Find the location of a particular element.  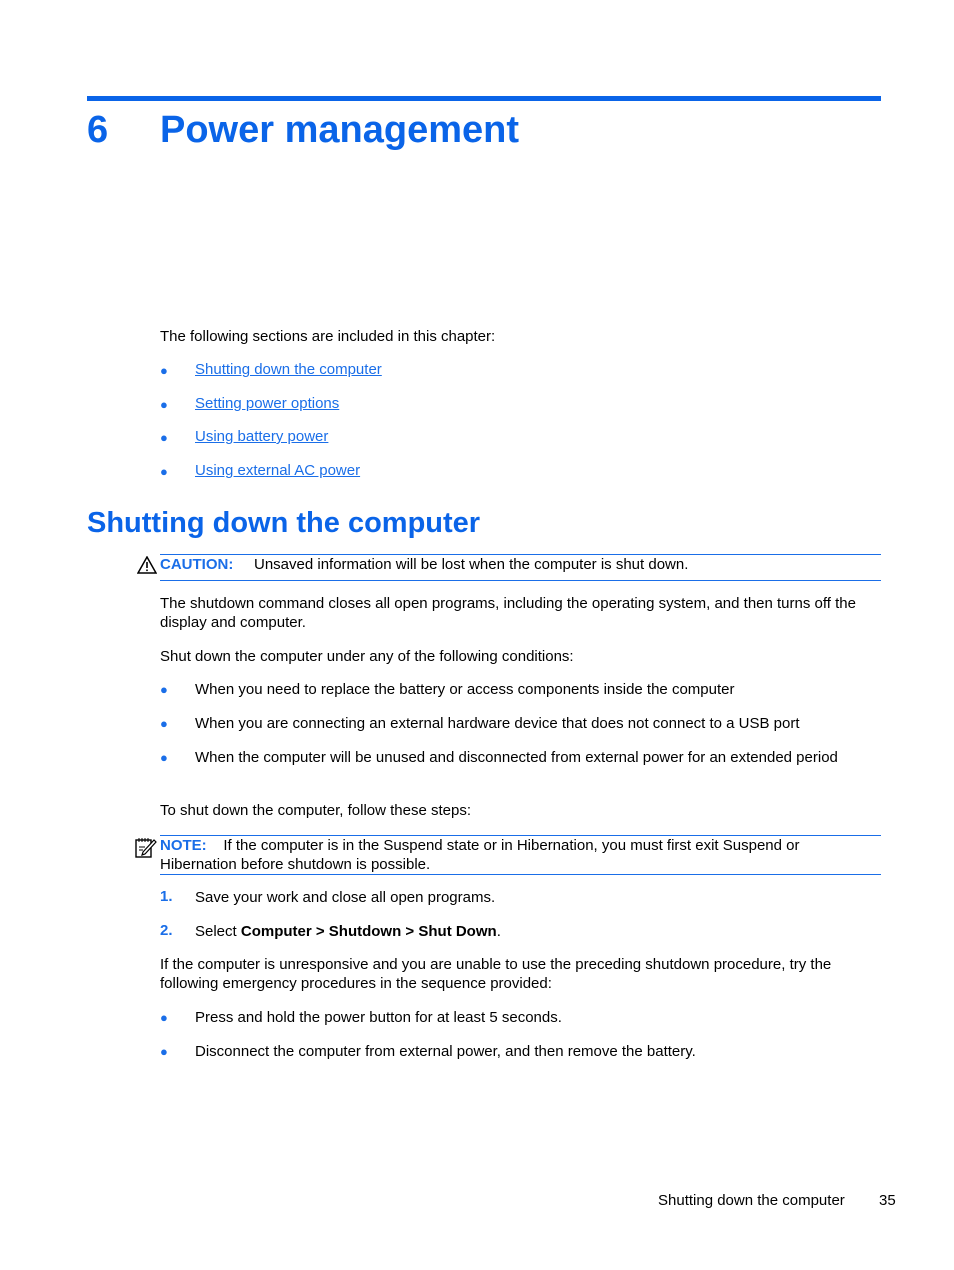

step-prefix: Select is located at coordinates (218, 931).